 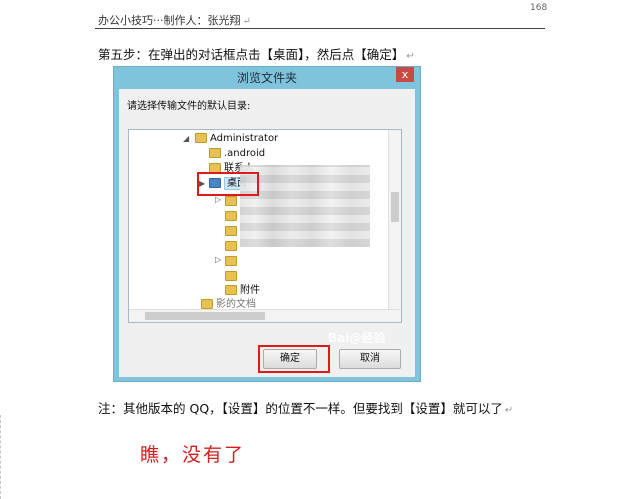 What do you see at coordinates (237, 154) in the screenshot?
I see `tree-item-android: .android` at bounding box center [237, 154].